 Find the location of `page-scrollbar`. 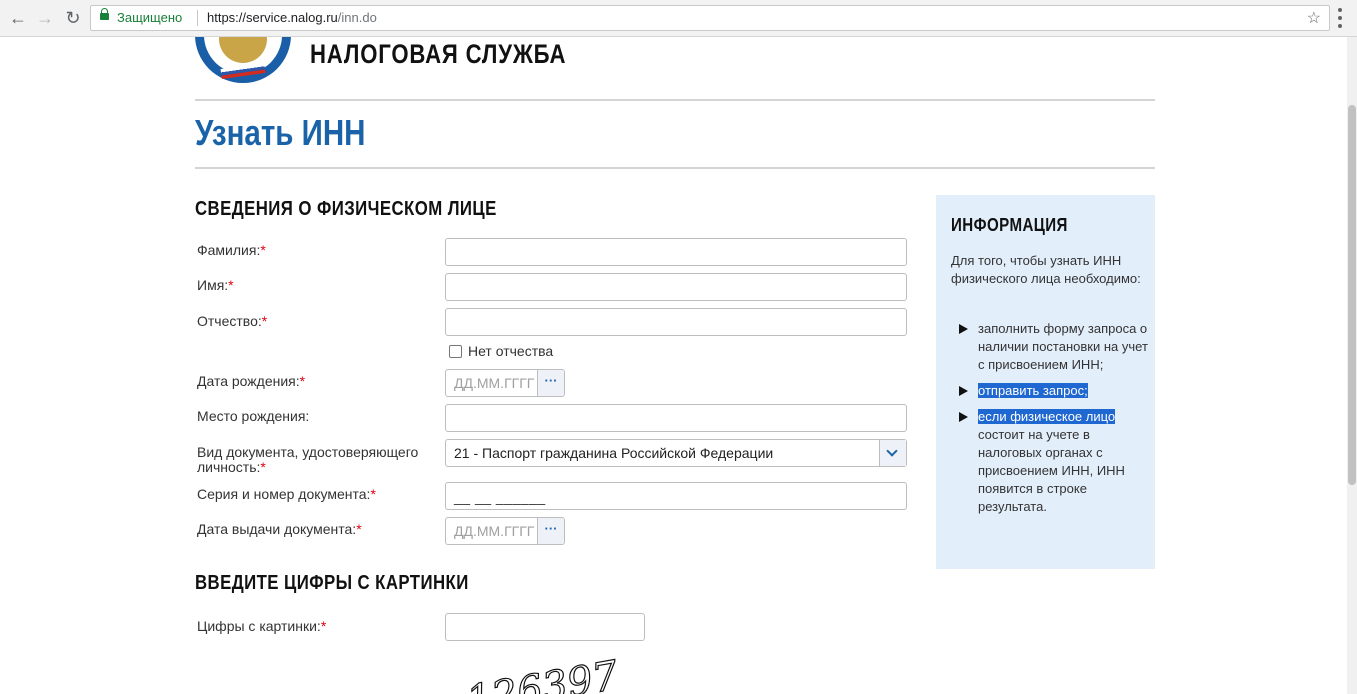

page-scrollbar is located at coordinates (1352, 365).